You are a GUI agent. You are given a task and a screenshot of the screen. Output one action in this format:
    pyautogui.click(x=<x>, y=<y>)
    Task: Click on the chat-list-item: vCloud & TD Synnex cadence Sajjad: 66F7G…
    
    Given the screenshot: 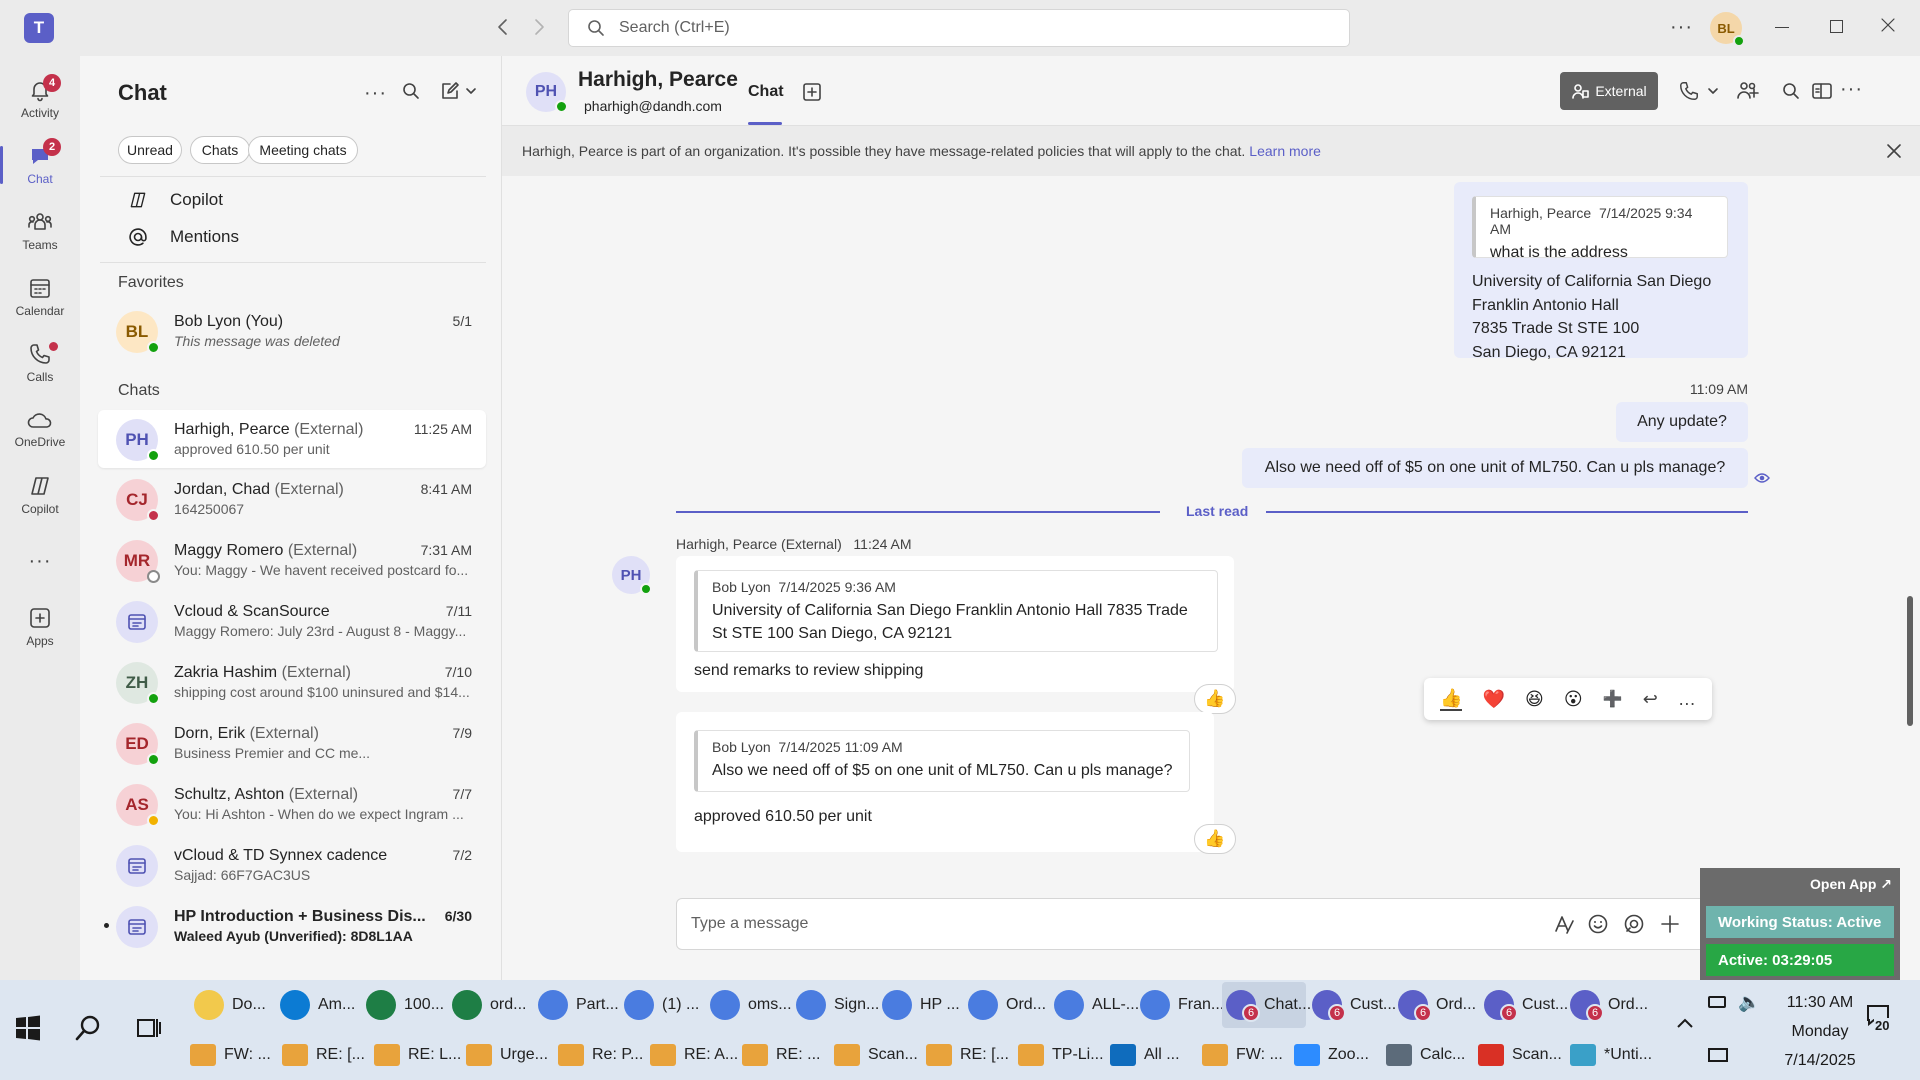 What is the action you would take?
    pyautogui.click(x=292, y=865)
    